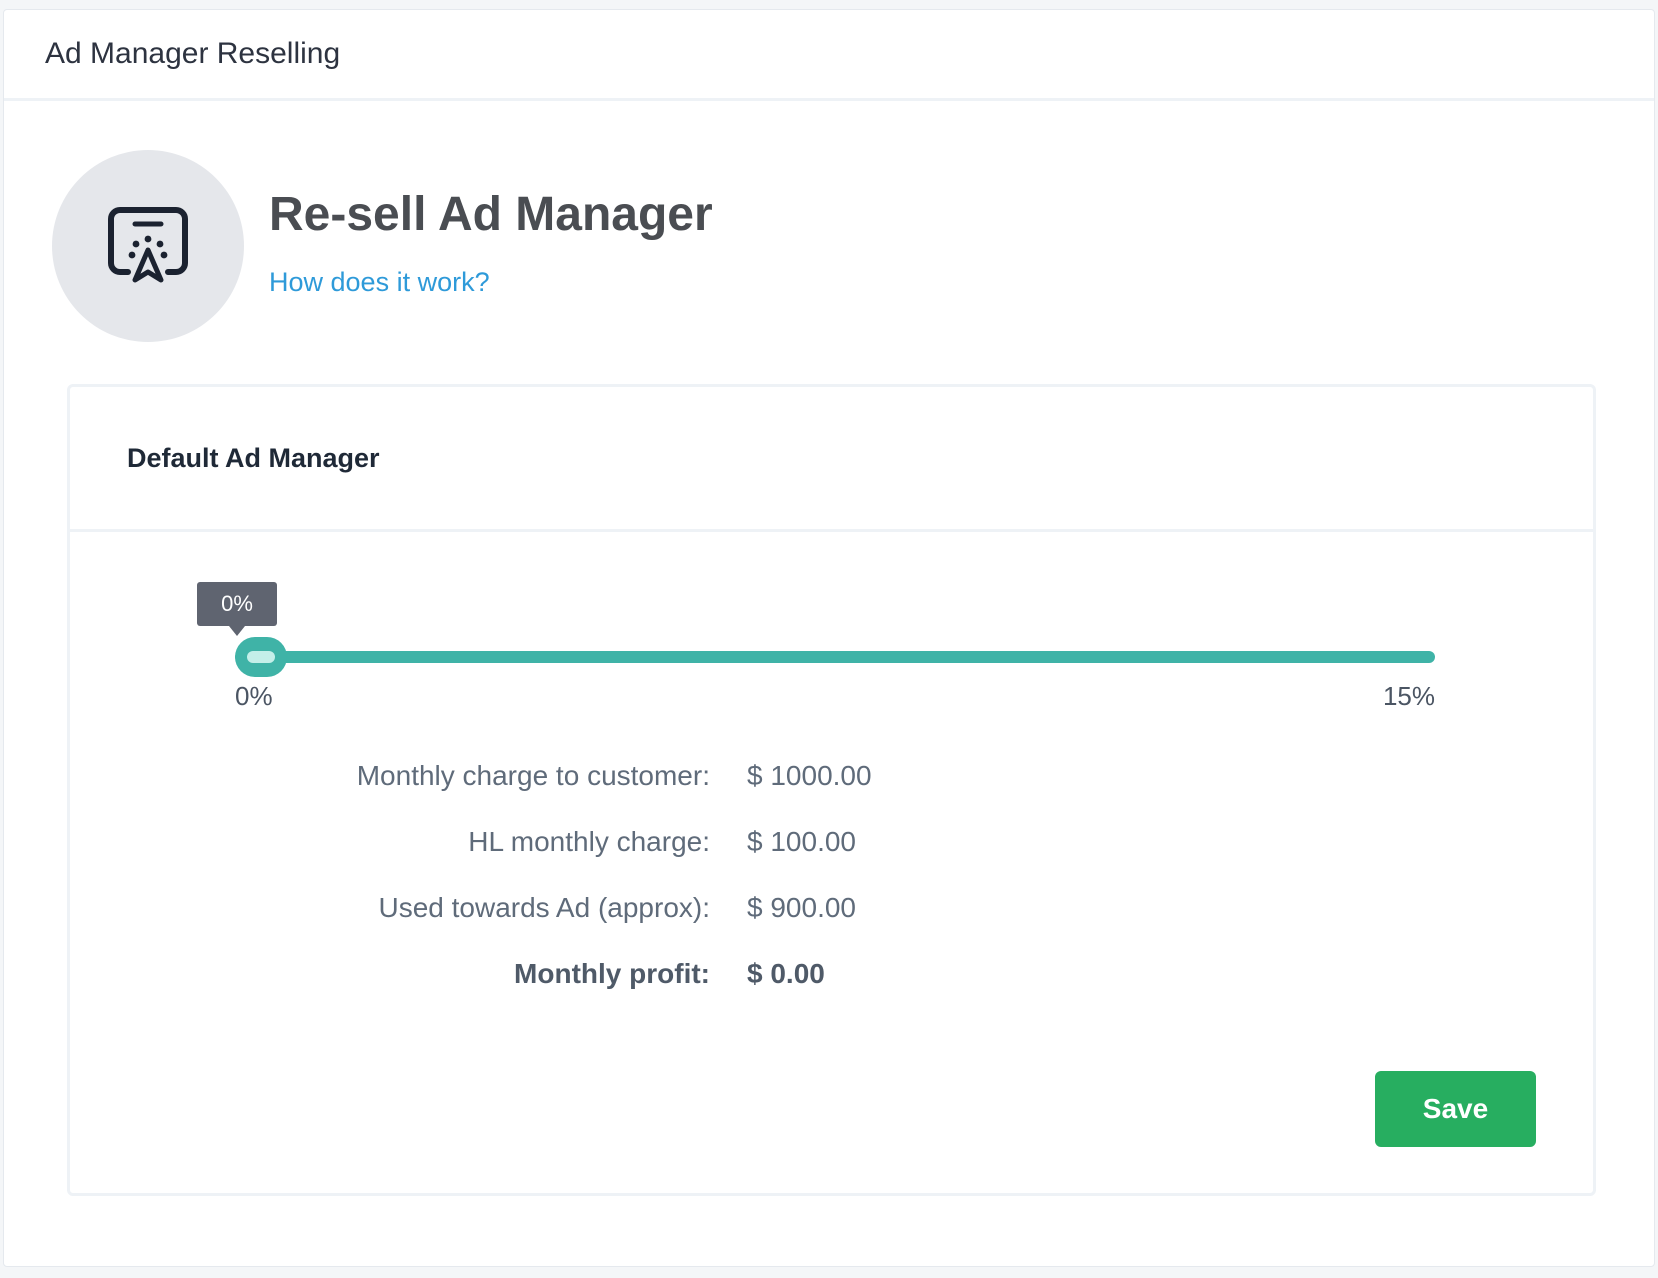 The width and height of the screenshot is (1658, 1278). Describe the element at coordinates (237, 609) in the screenshot. I see `slider-value-tooltip: 0%` at that location.